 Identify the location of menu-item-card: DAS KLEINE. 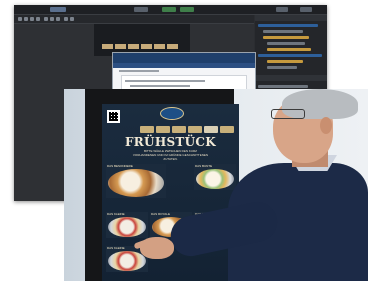
(127, 225).